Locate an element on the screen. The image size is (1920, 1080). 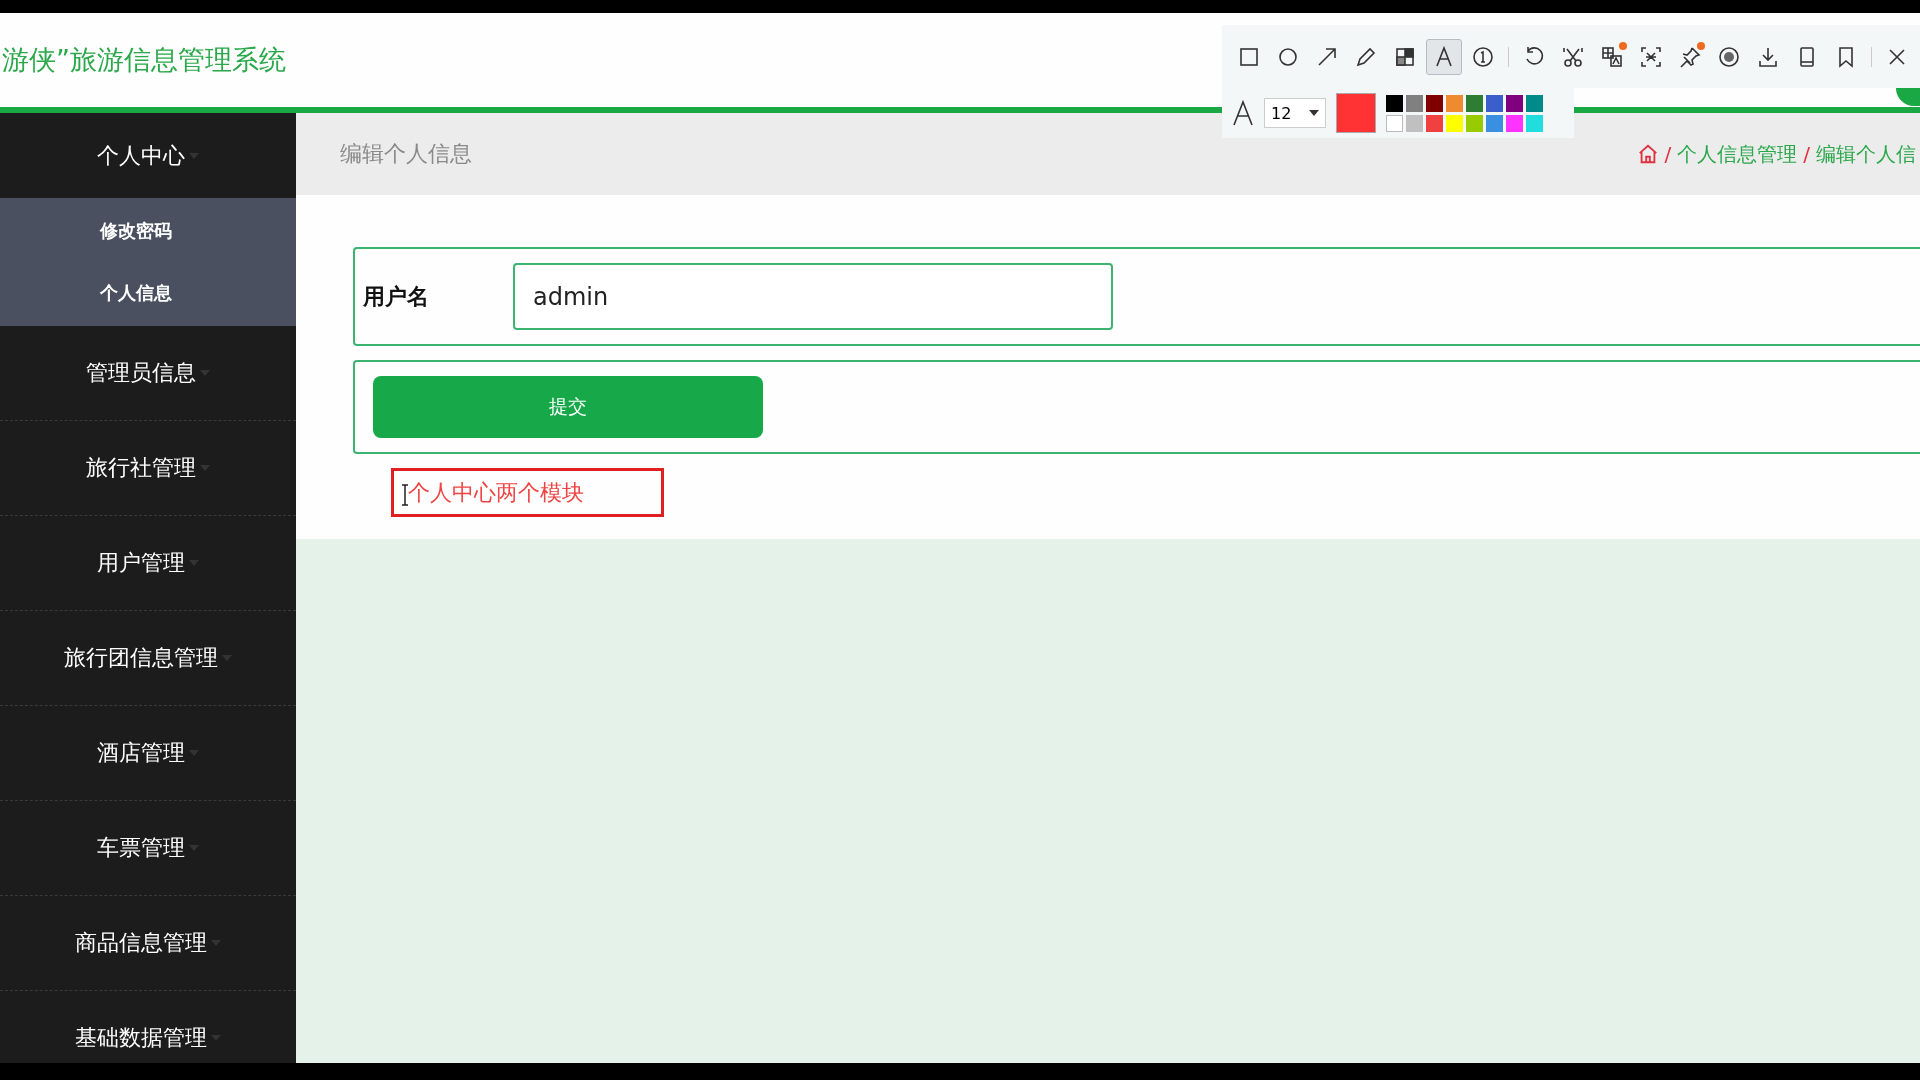
submenu-item: 修改密码 is located at coordinates (148, 231).